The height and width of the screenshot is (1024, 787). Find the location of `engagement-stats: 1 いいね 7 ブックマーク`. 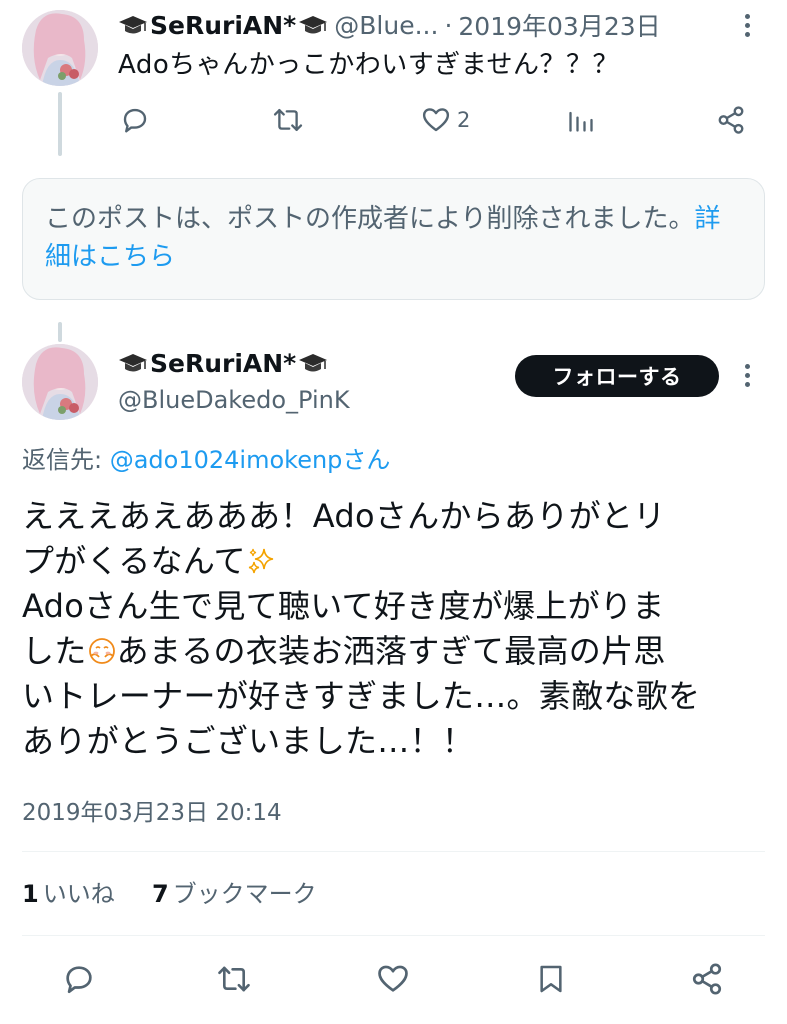

engagement-stats: 1 いいね 7 ブックマーク is located at coordinates (169, 891).